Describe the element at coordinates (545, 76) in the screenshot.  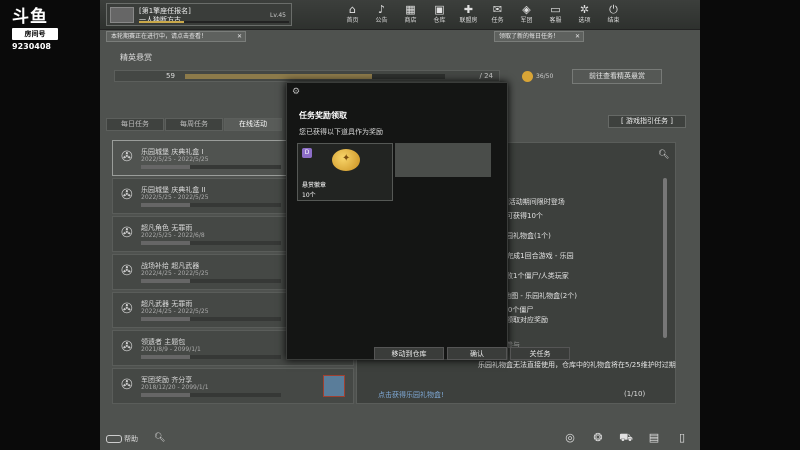
I see `coin-count: 36/50` at that location.